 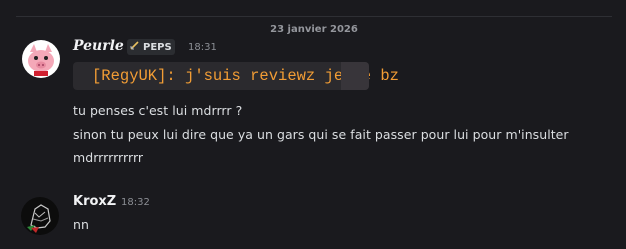 I want to click on embed-edge, so click(x=355, y=76).